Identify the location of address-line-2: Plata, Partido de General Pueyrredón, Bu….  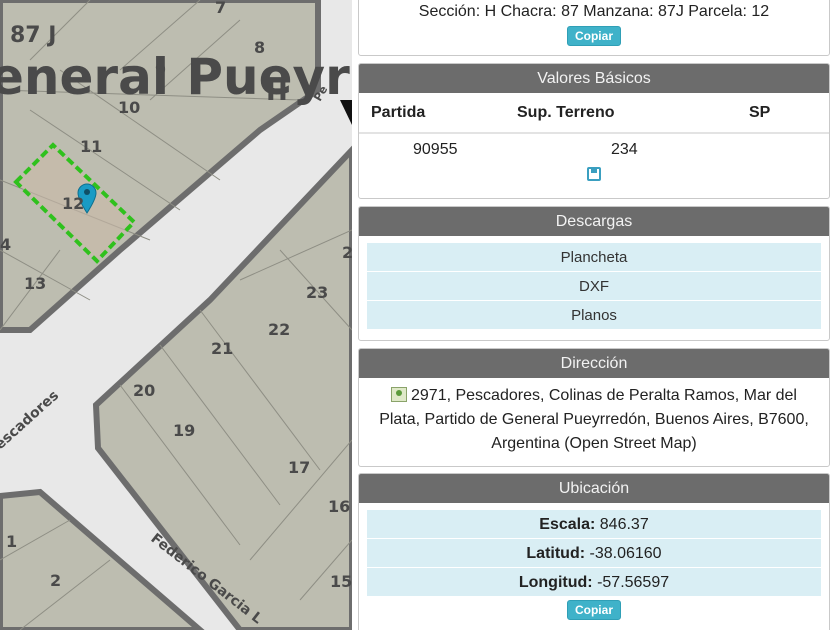
(594, 419).